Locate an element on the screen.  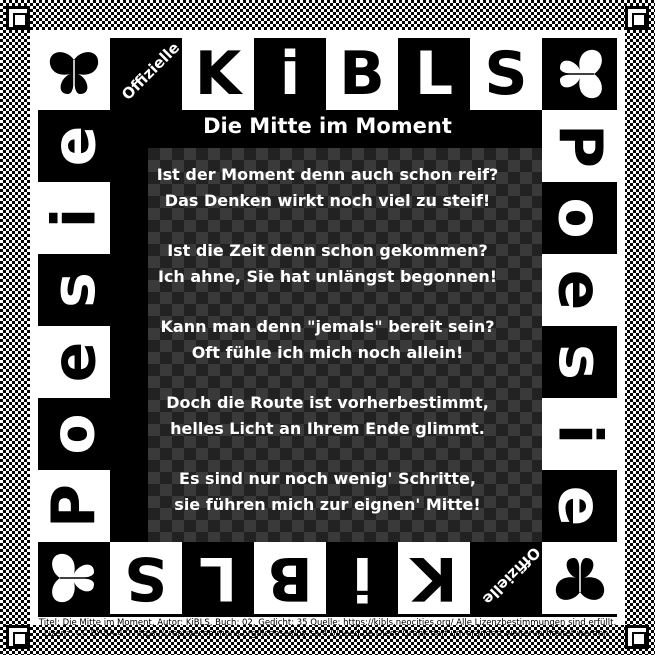
offizielle-cell-top: Offizielle is located at coordinates (146, 74).